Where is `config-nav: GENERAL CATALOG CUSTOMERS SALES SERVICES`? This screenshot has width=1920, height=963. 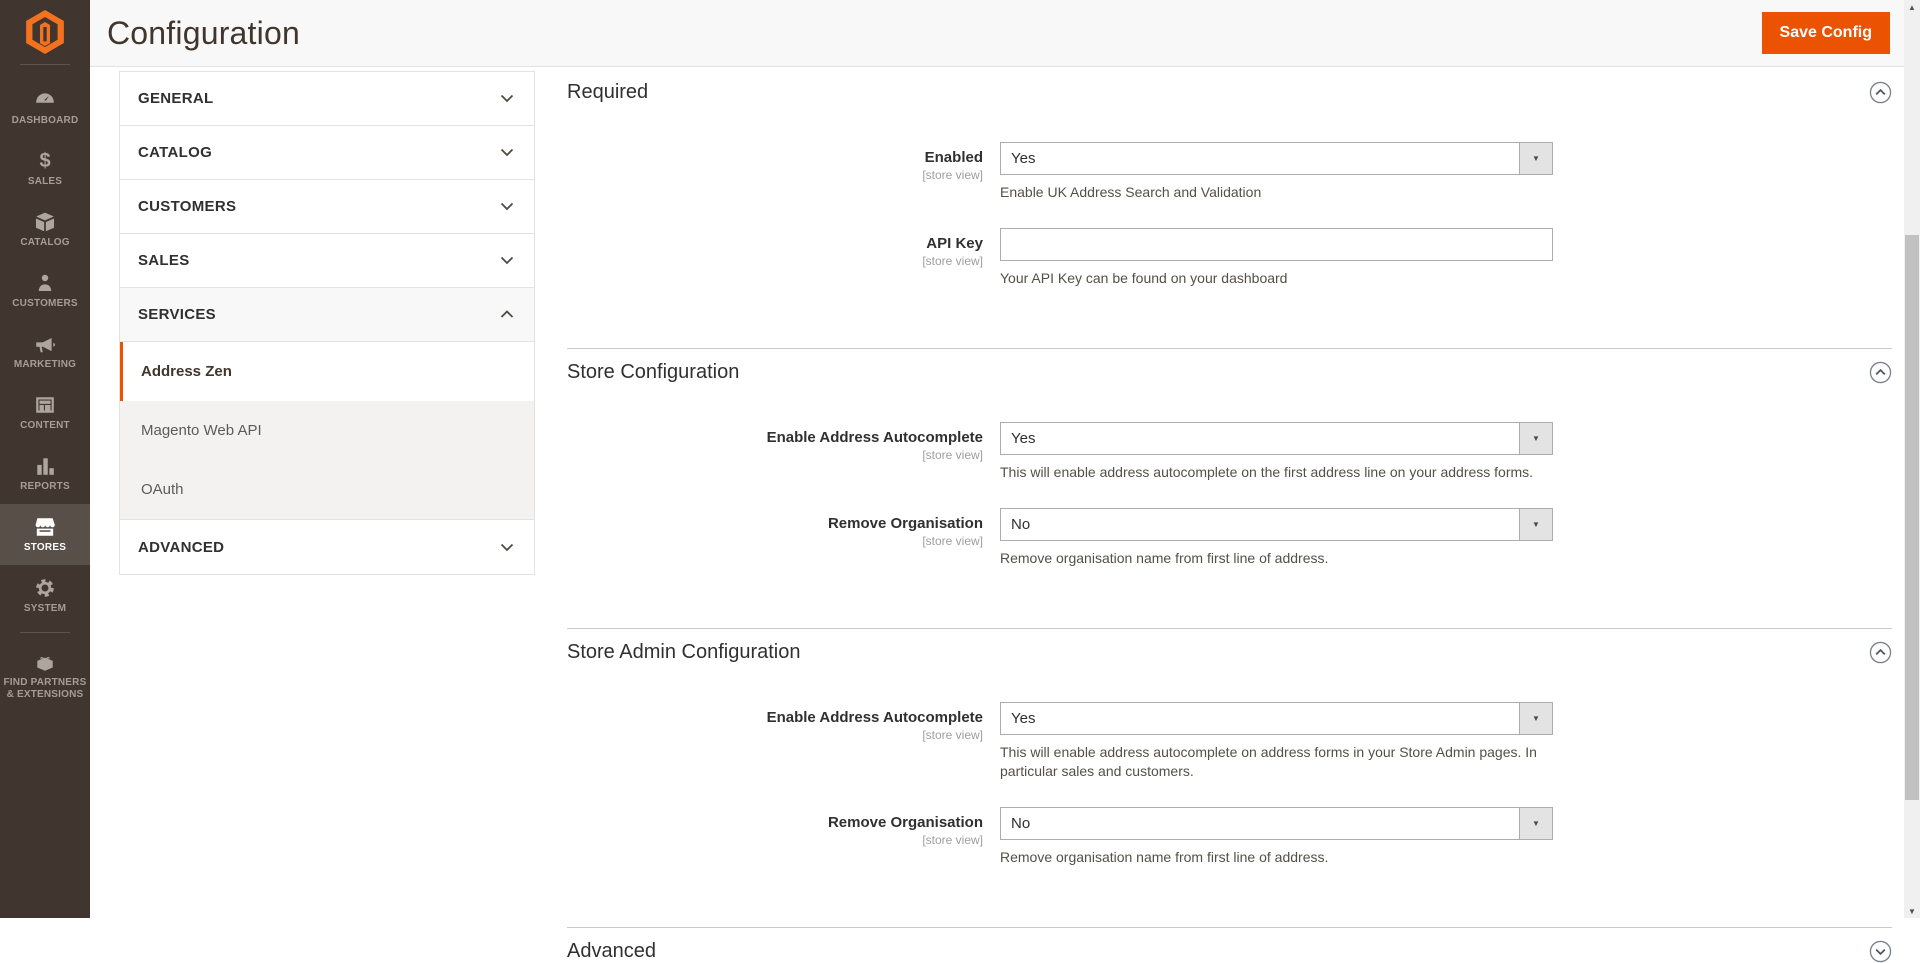 config-nav: GENERAL CATALOG CUSTOMERS SALES SERVICES is located at coordinates (327, 323).